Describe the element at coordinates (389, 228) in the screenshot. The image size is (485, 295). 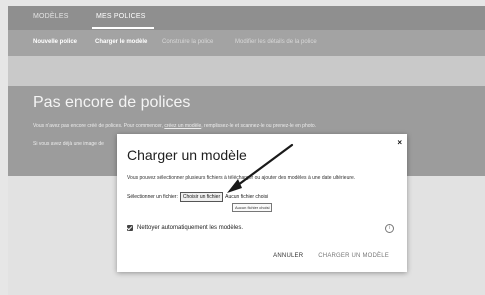
I see `info-icon: i` at that location.